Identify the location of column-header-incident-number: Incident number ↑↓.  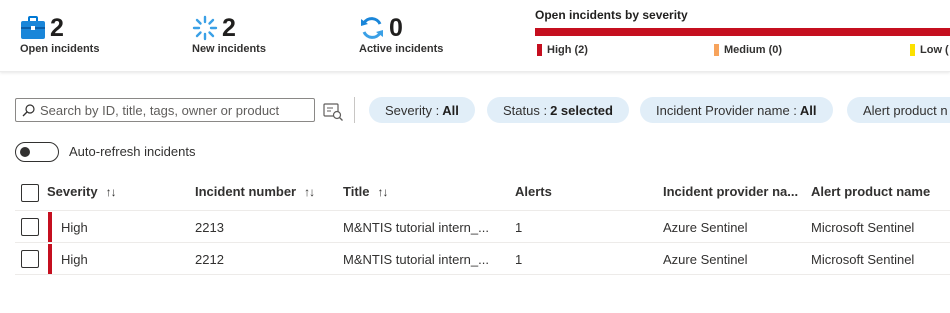
(255, 191).